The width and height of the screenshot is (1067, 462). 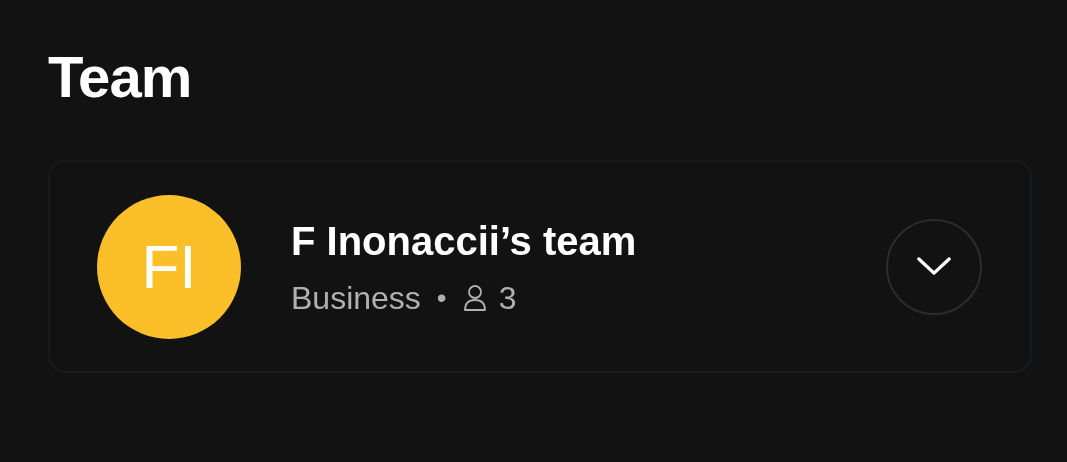 I want to click on chevron-down-icon, so click(x=934, y=266).